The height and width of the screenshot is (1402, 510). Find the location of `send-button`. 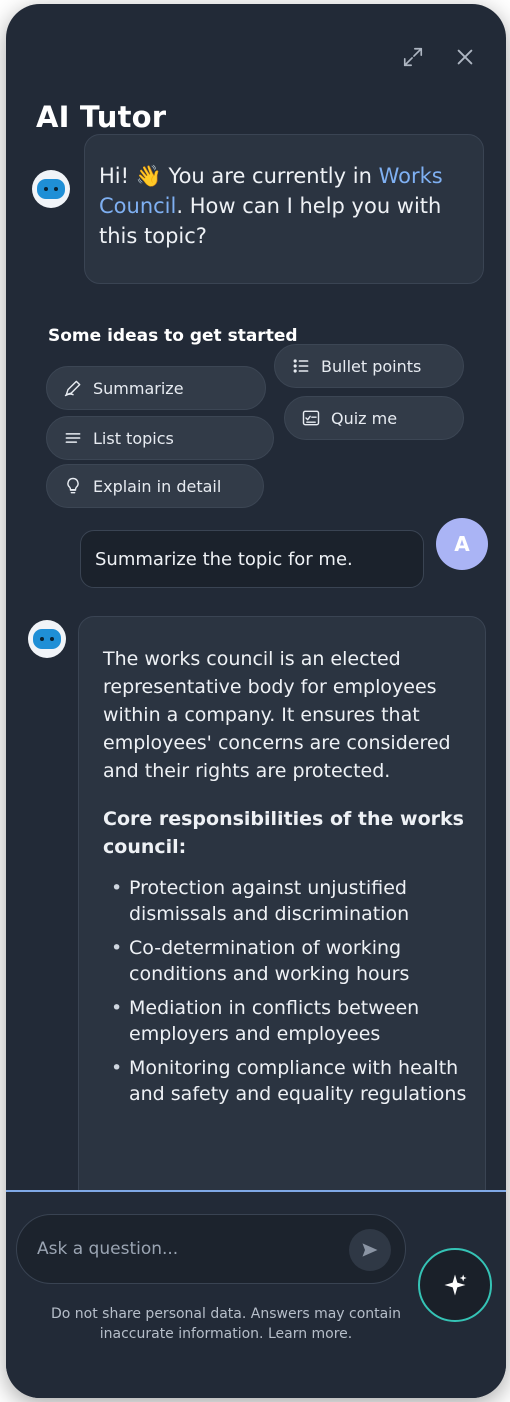

send-button is located at coordinates (370, 1250).